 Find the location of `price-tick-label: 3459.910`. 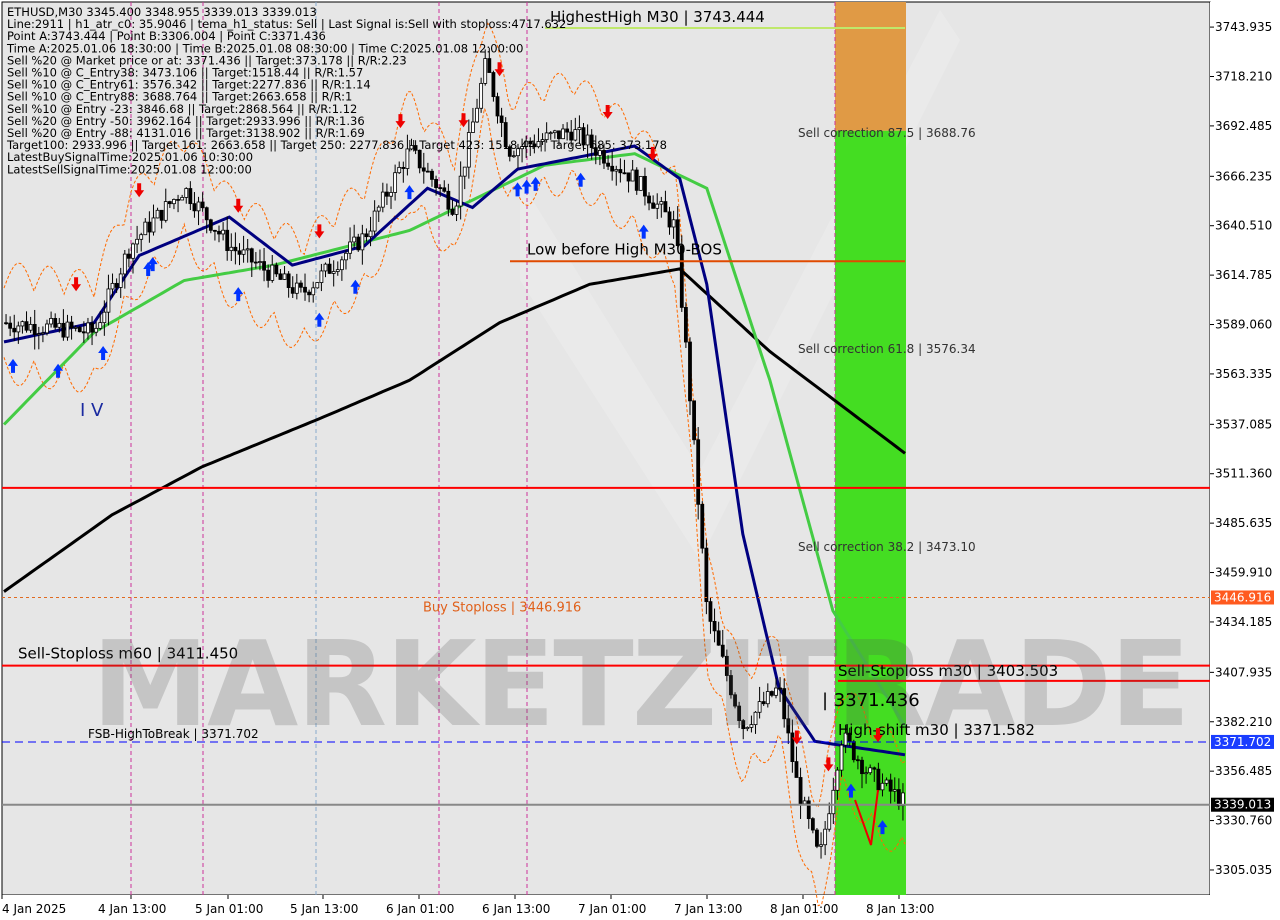

price-tick-label: 3459.910 is located at coordinates (1243, 573).